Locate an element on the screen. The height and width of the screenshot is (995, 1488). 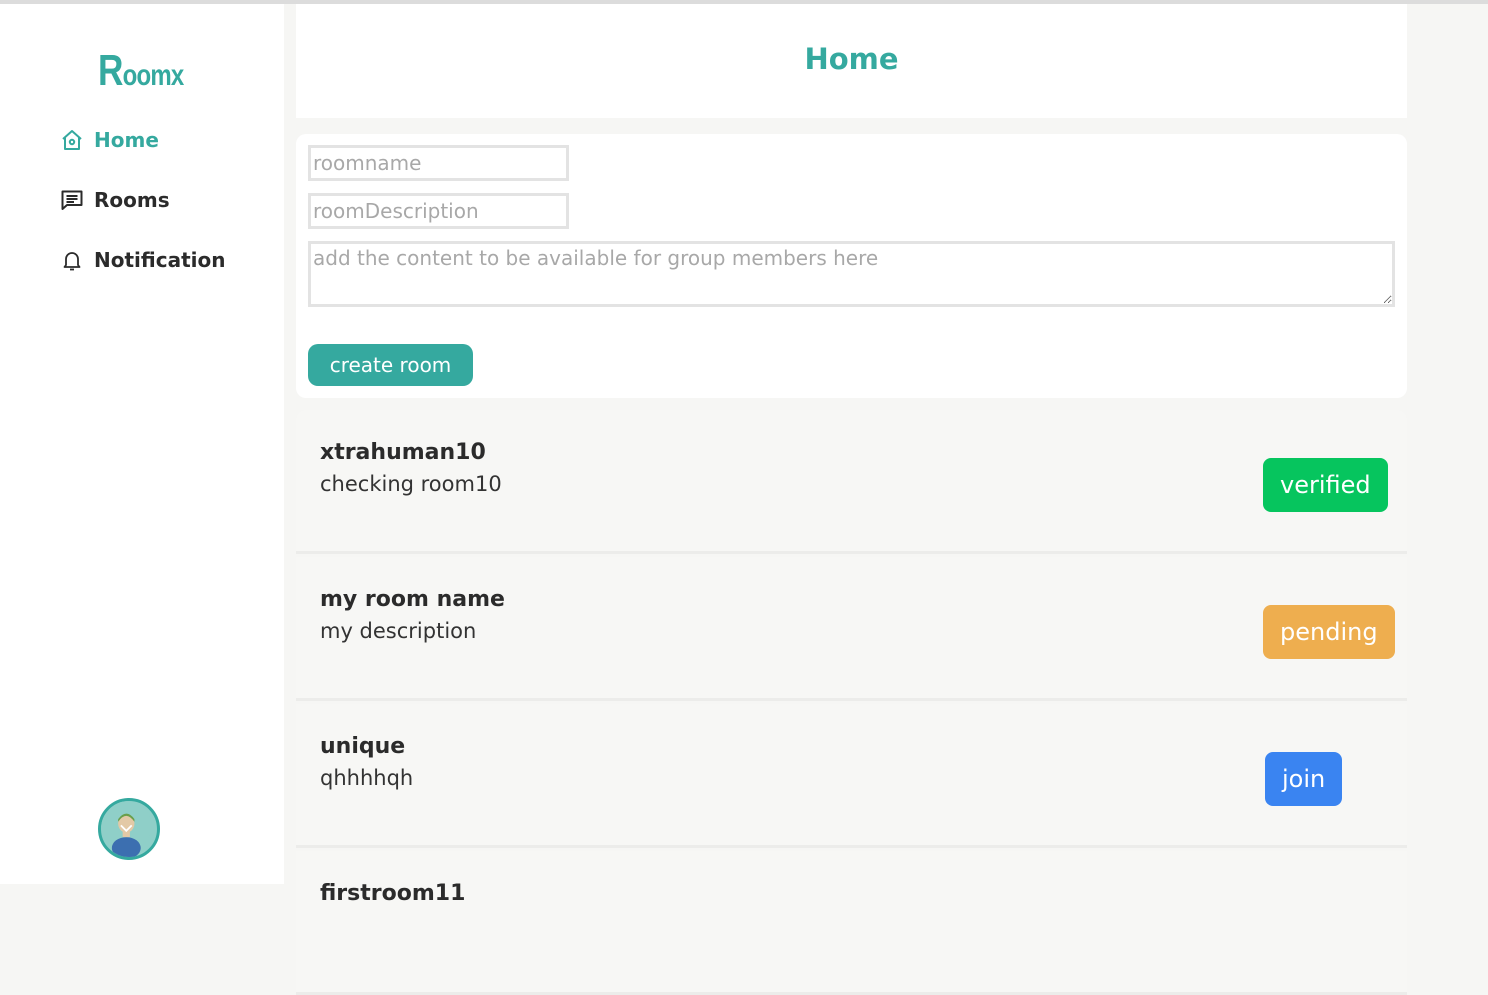
sidebar-item-rooms: Rooms is located at coordinates (115, 200).